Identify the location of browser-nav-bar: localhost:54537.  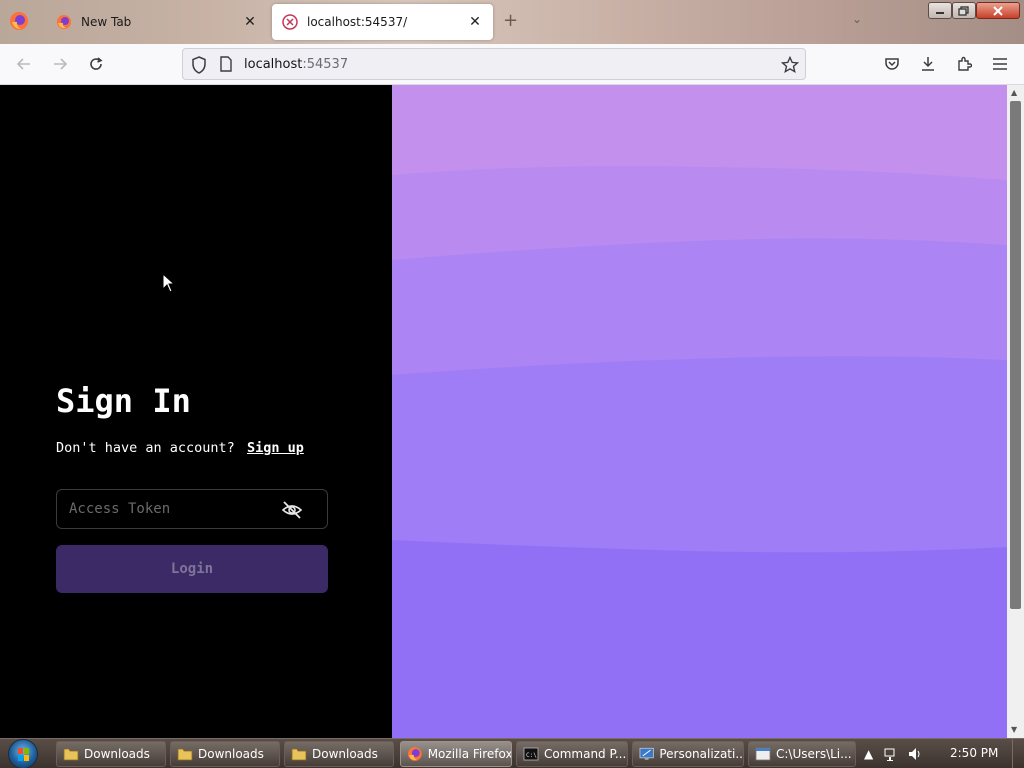
(512, 64).